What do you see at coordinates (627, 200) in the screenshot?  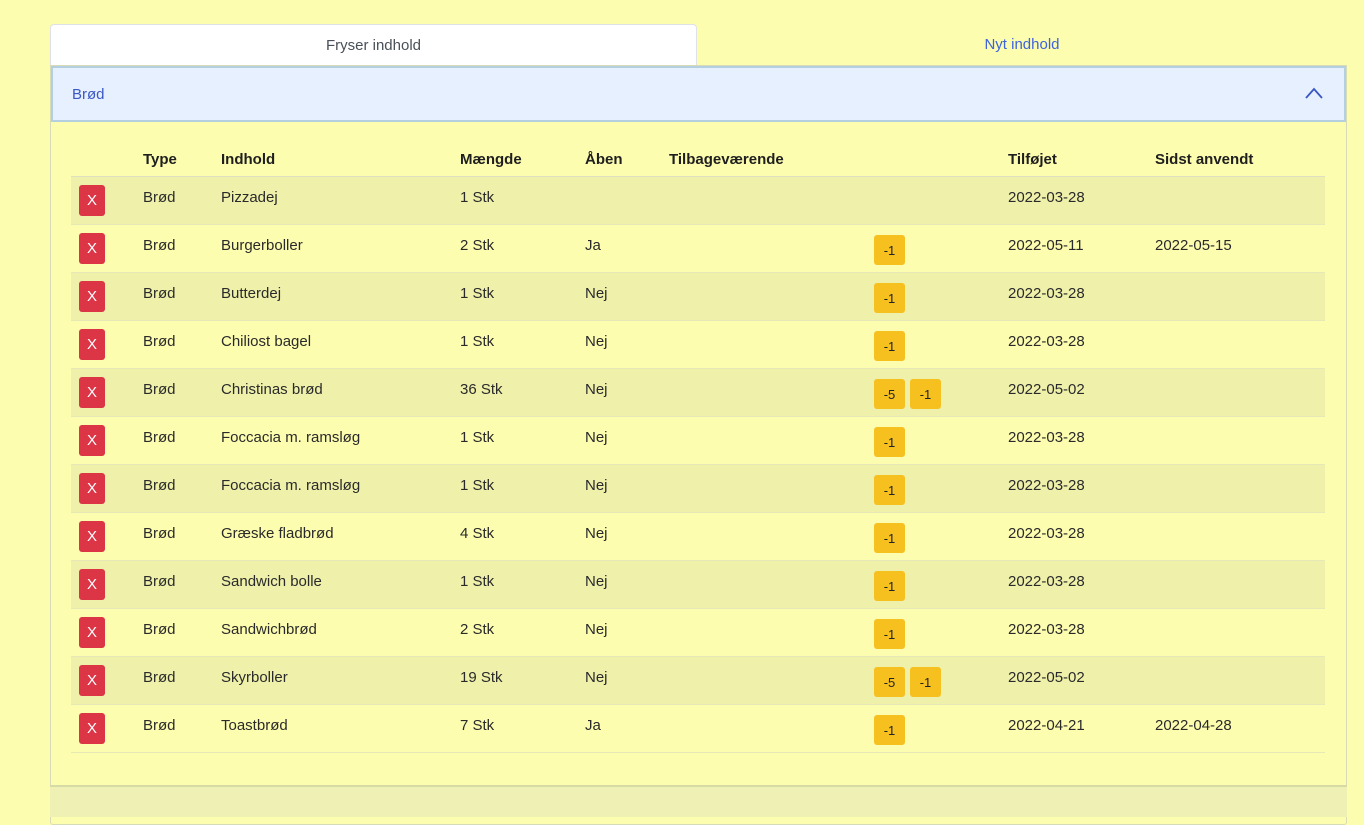 I see `cell-open` at bounding box center [627, 200].